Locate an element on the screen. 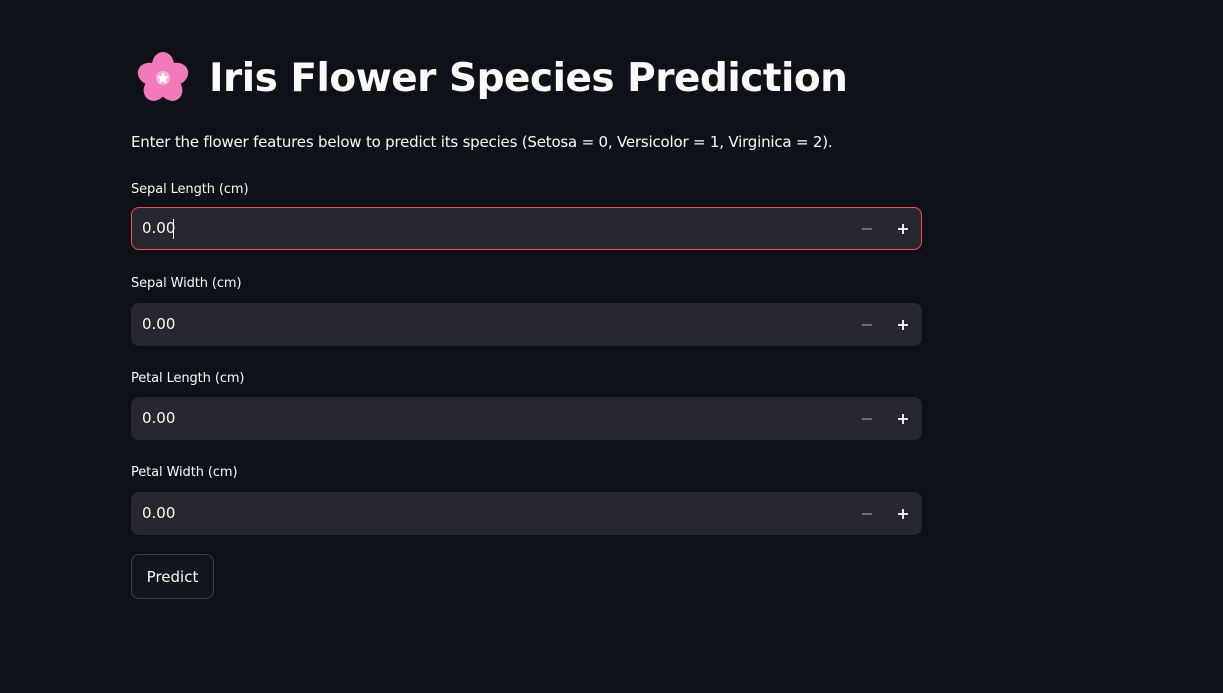 Image resolution: width=1223 pixels, height=693 pixels. sepal-length-decrement-button is located at coordinates (867, 228).